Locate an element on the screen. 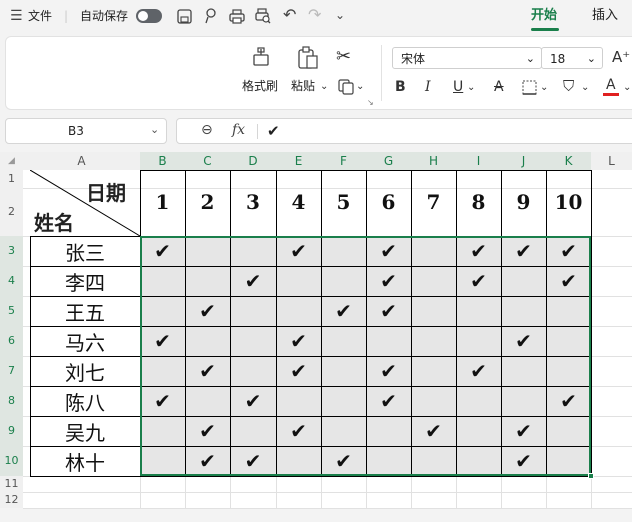 Image resolution: width=632 pixels, height=522 pixels. tab-home: 开始 is located at coordinates (544, 16).